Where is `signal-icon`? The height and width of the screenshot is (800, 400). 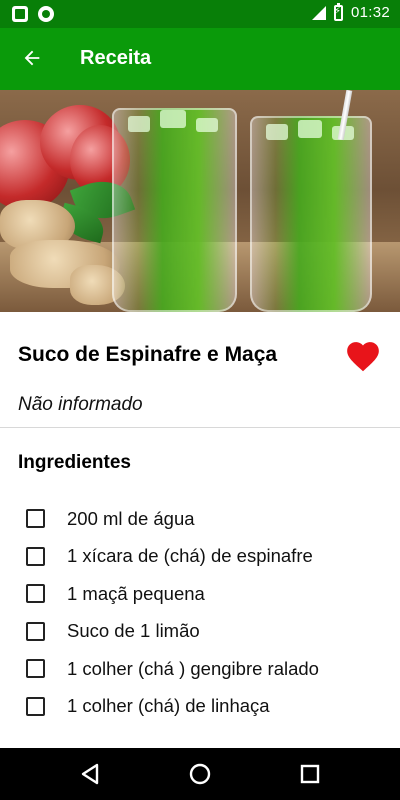 signal-icon is located at coordinates (318, 12).